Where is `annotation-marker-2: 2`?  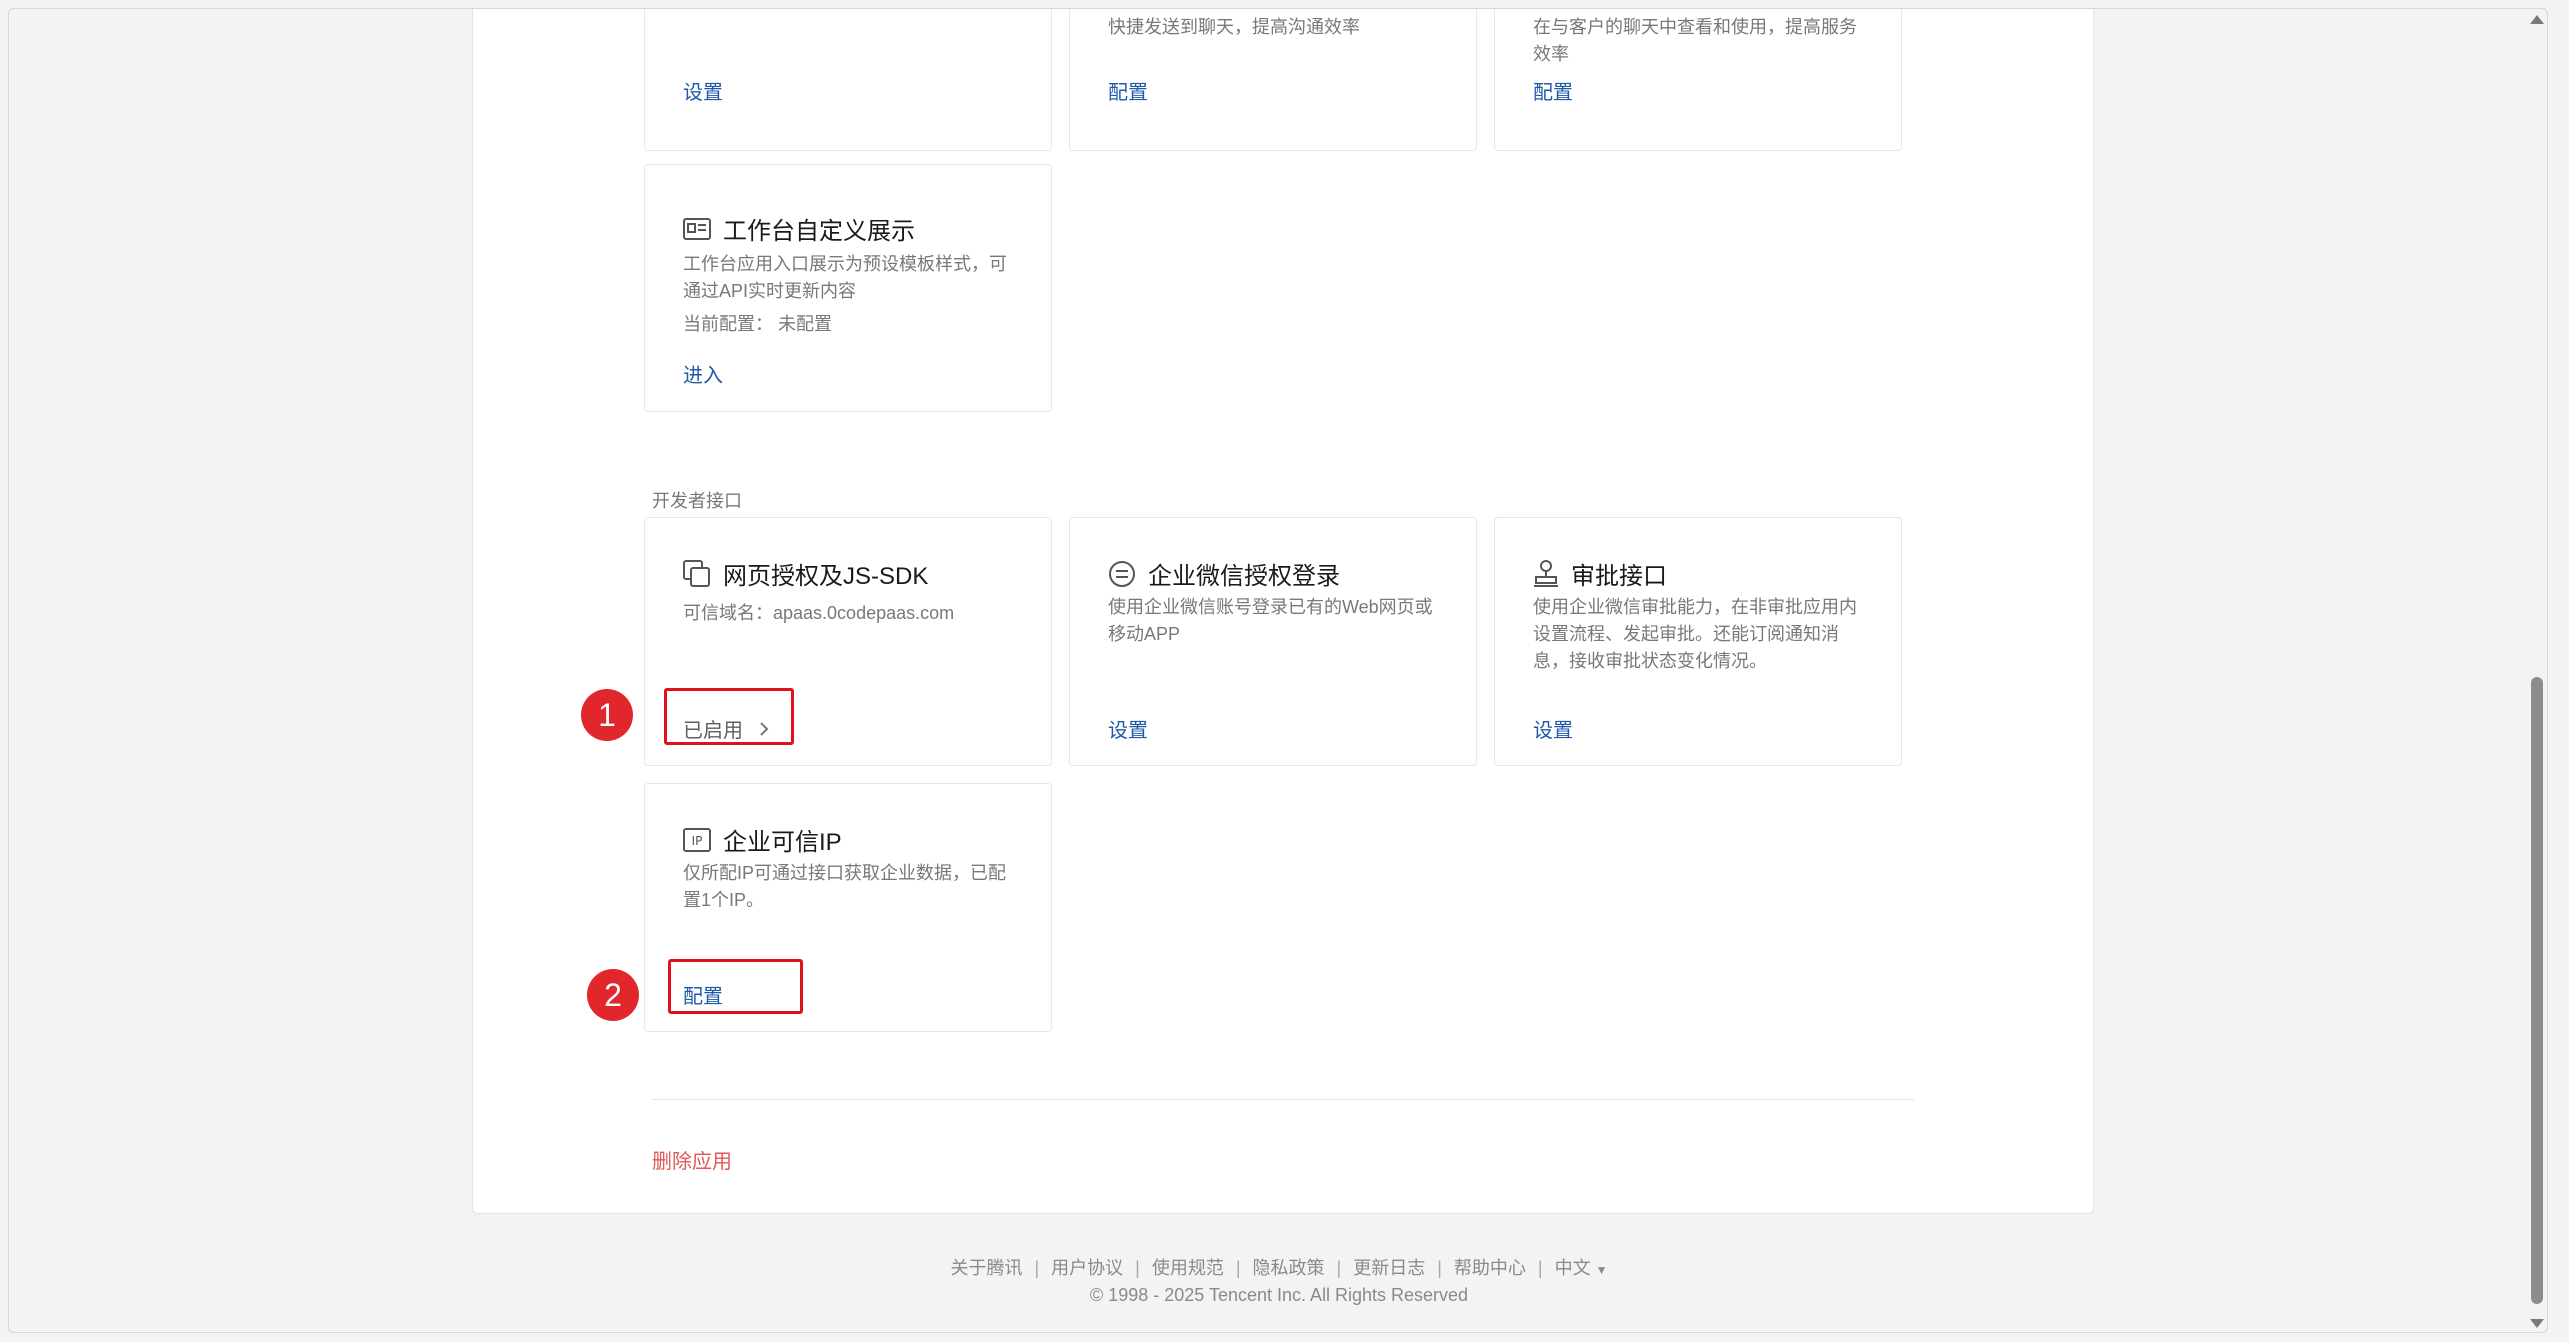
annotation-marker-2: 2 is located at coordinates (613, 995).